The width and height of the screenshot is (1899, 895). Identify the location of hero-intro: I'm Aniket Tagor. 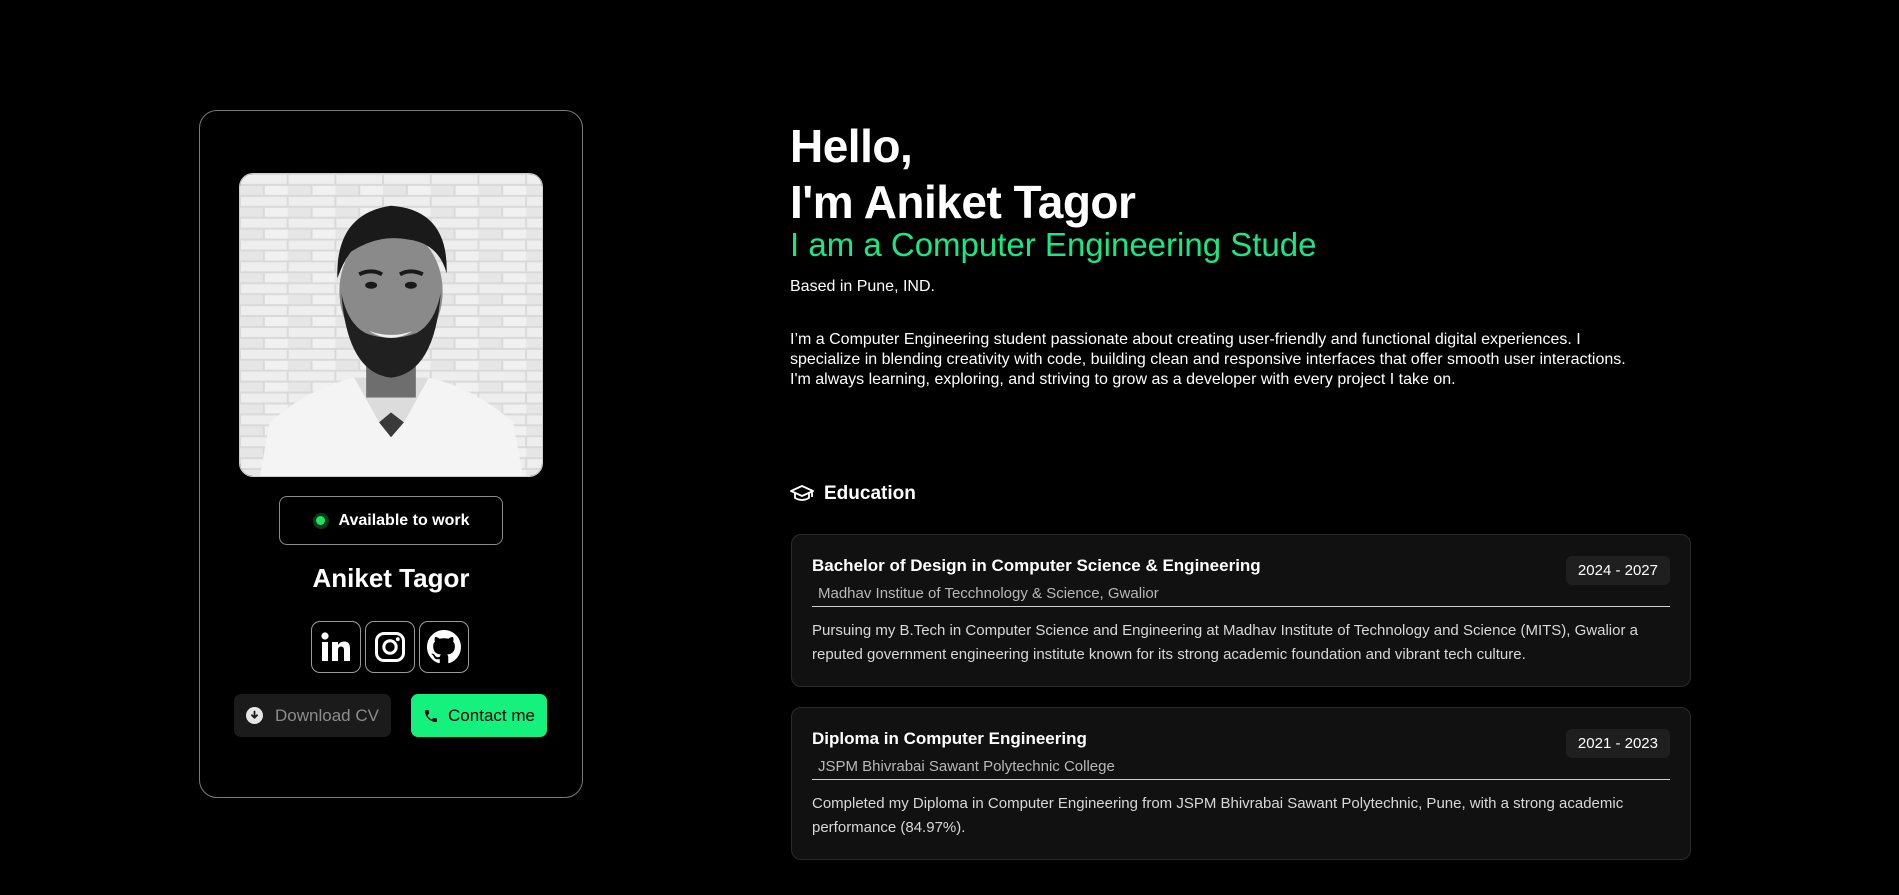
(963, 202).